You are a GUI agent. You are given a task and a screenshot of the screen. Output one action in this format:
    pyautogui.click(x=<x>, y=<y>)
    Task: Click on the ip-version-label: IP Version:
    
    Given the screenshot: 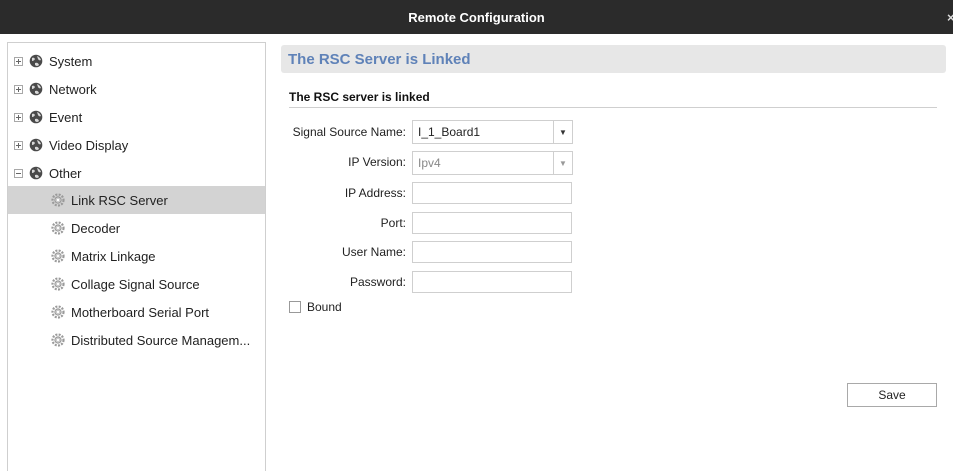 What is the action you would take?
    pyautogui.click(x=377, y=162)
    